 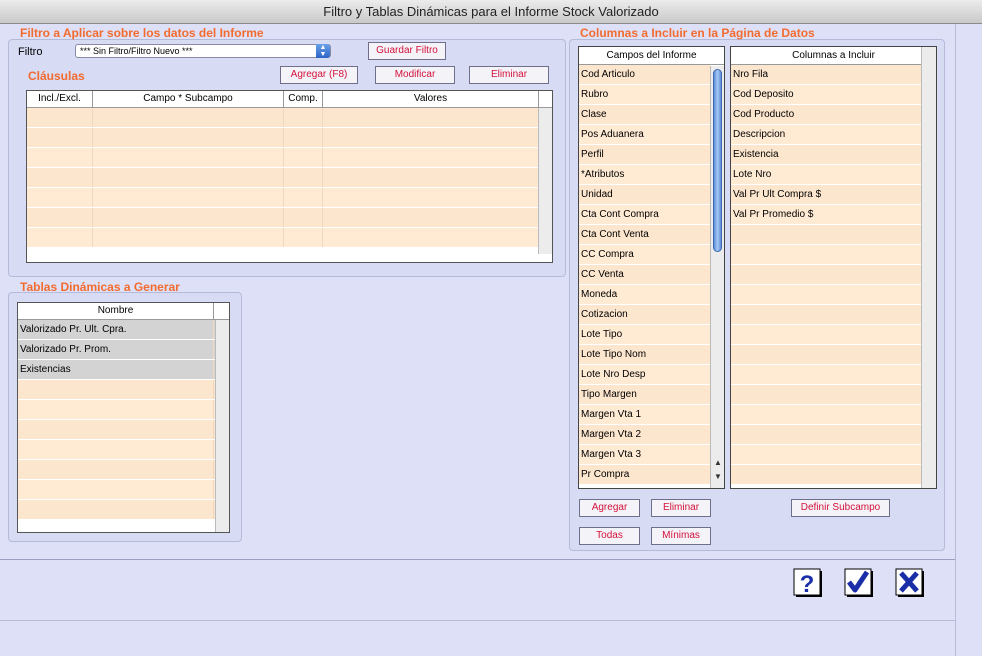 What do you see at coordinates (681, 508) in the screenshot?
I see `remove-column-button: Eliminar` at bounding box center [681, 508].